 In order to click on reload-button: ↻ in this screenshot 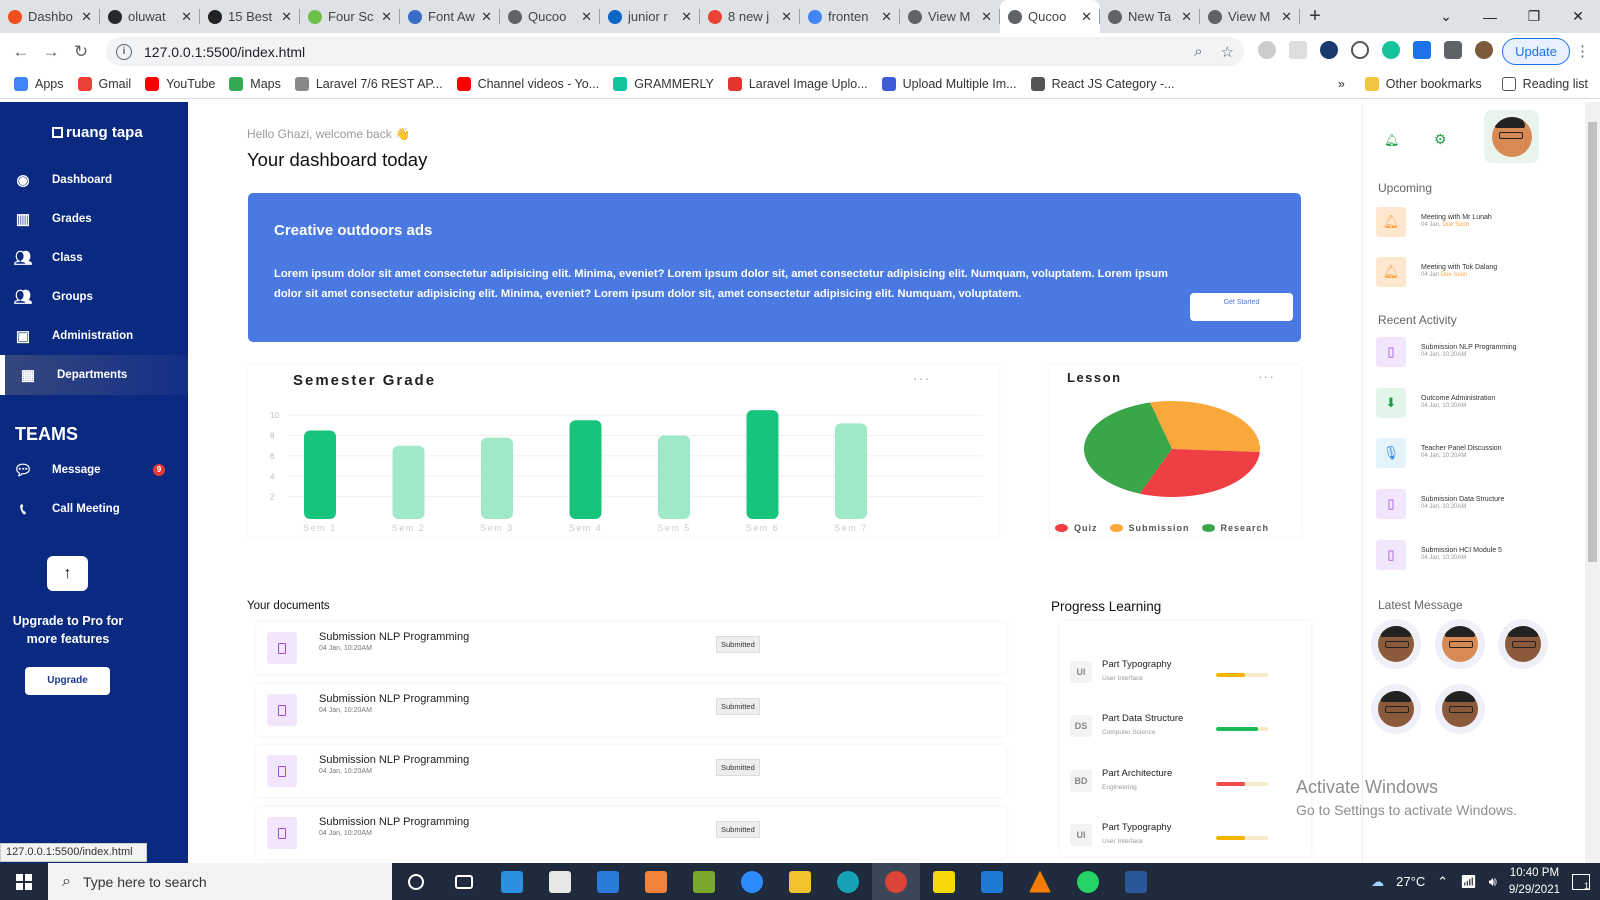, I will do `click(81, 52)`.